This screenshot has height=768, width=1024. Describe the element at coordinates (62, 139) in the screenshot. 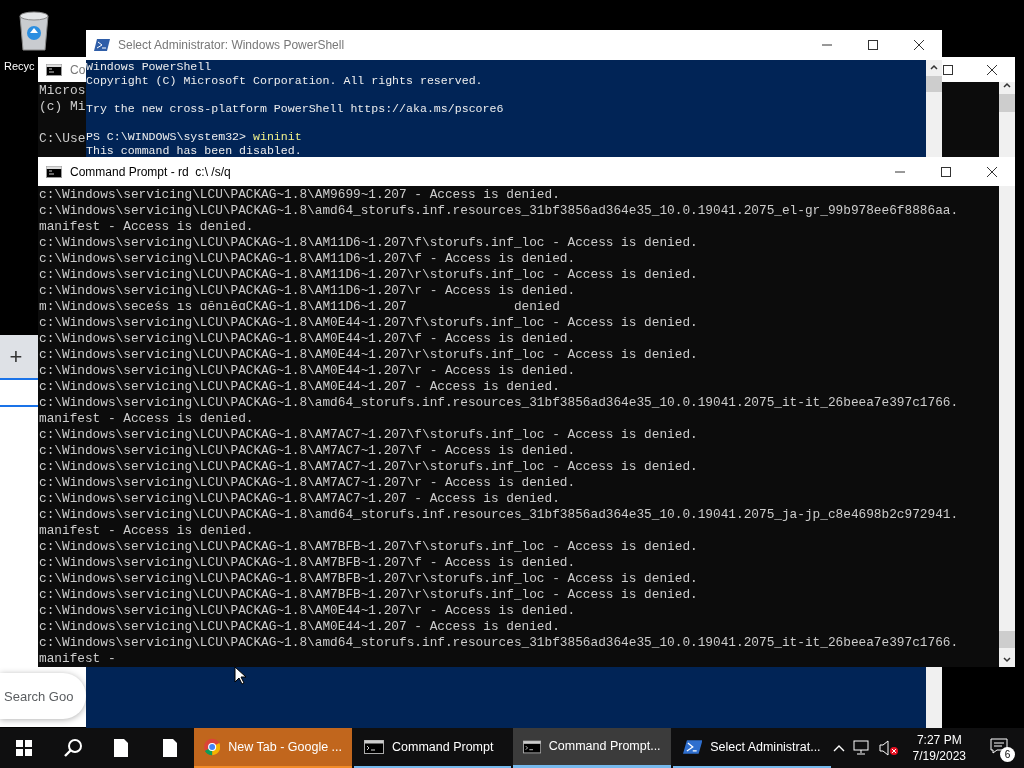

I see `console-line: C:\Use` at that location.